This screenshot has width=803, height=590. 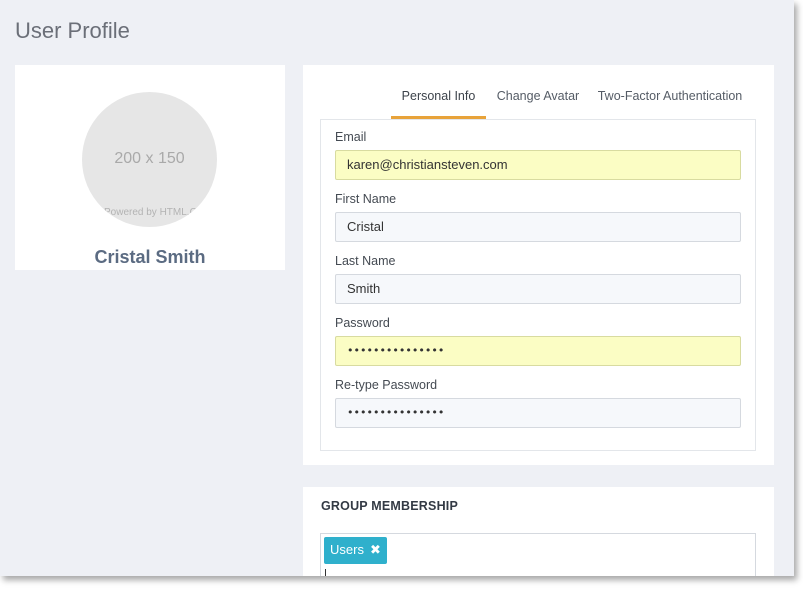 I want to click on retype-password-label: Re-type Password, so click(x=386, y=385).